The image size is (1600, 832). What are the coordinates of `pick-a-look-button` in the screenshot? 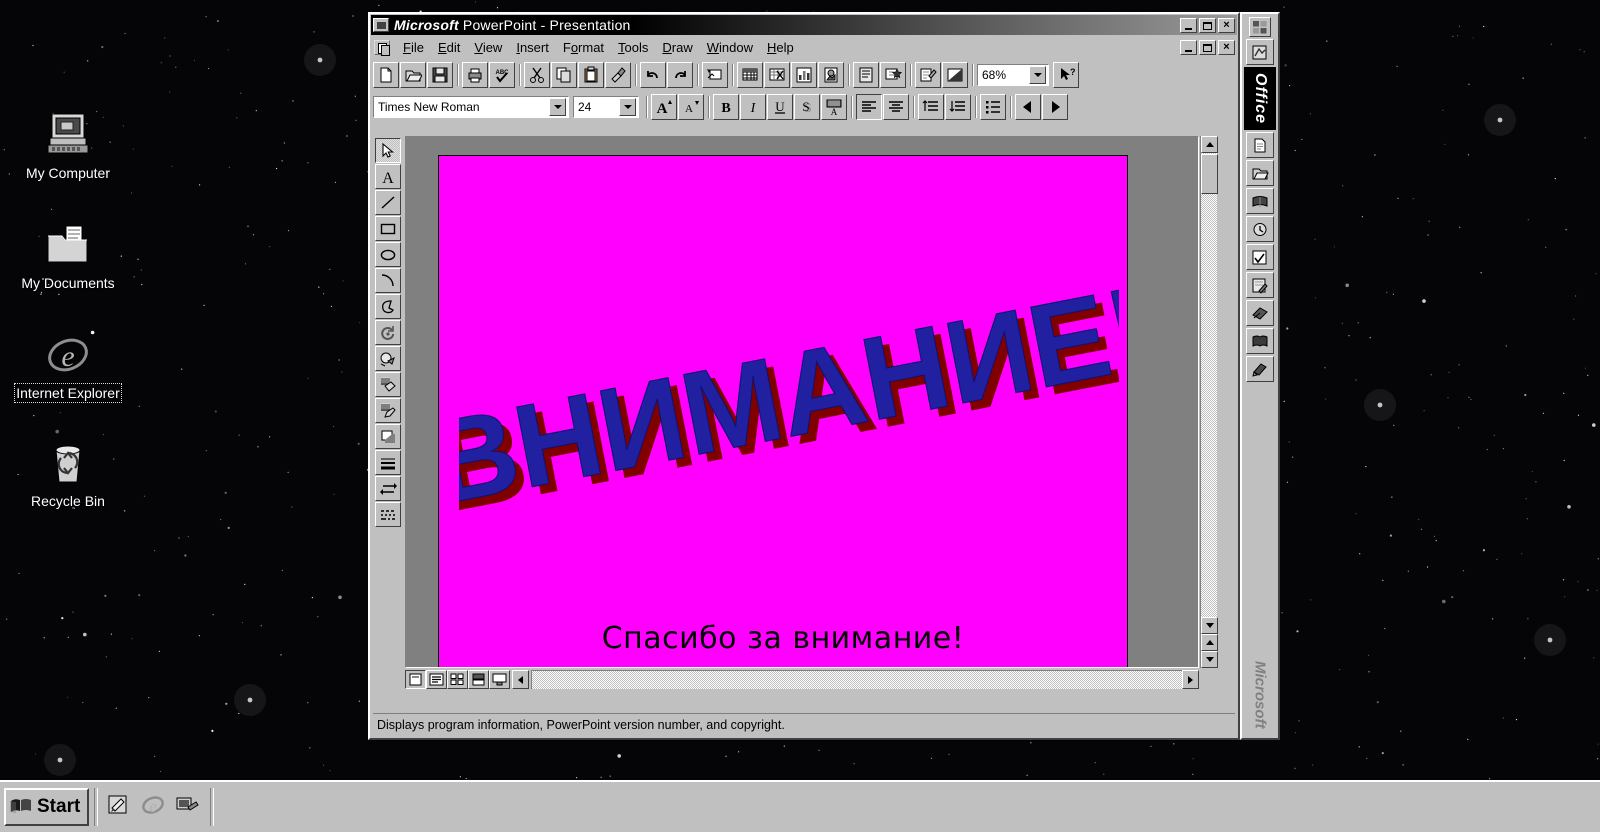 It's located at (893, 75).